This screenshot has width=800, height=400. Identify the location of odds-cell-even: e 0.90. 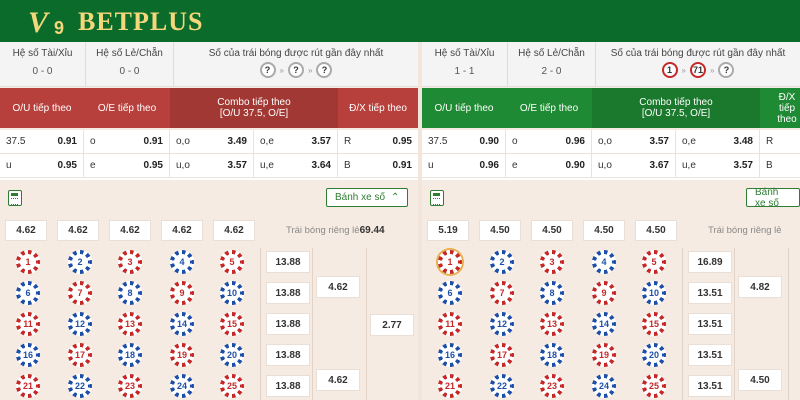
(549, 165).